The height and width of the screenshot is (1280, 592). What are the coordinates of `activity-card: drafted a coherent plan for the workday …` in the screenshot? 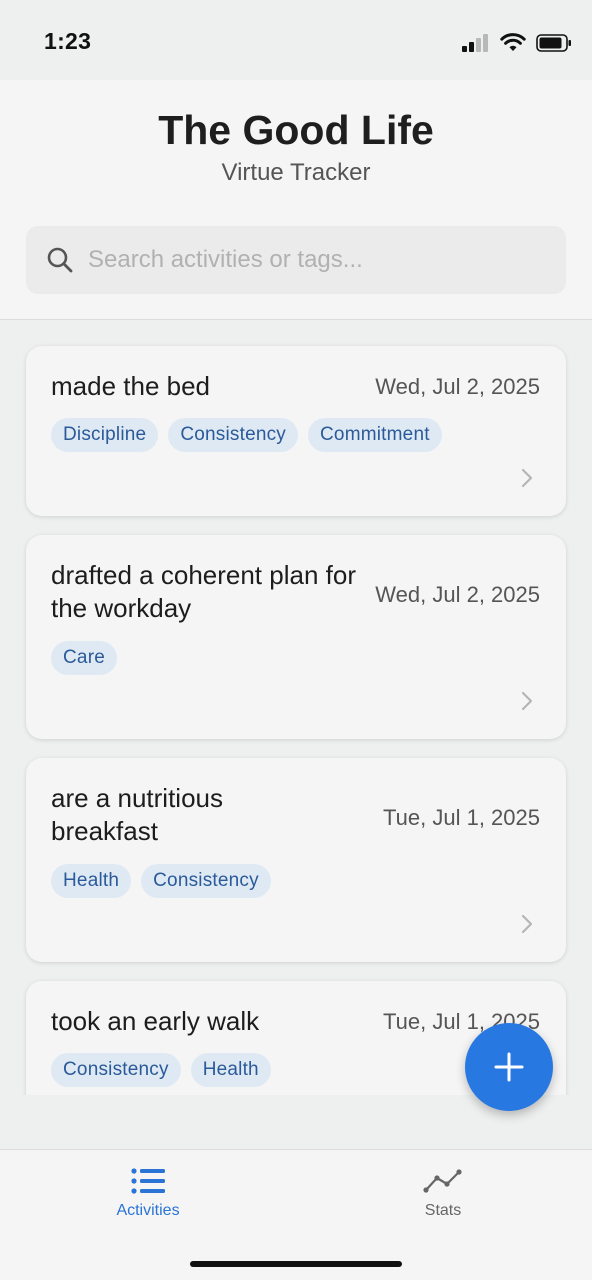 It's located at (296, 637).